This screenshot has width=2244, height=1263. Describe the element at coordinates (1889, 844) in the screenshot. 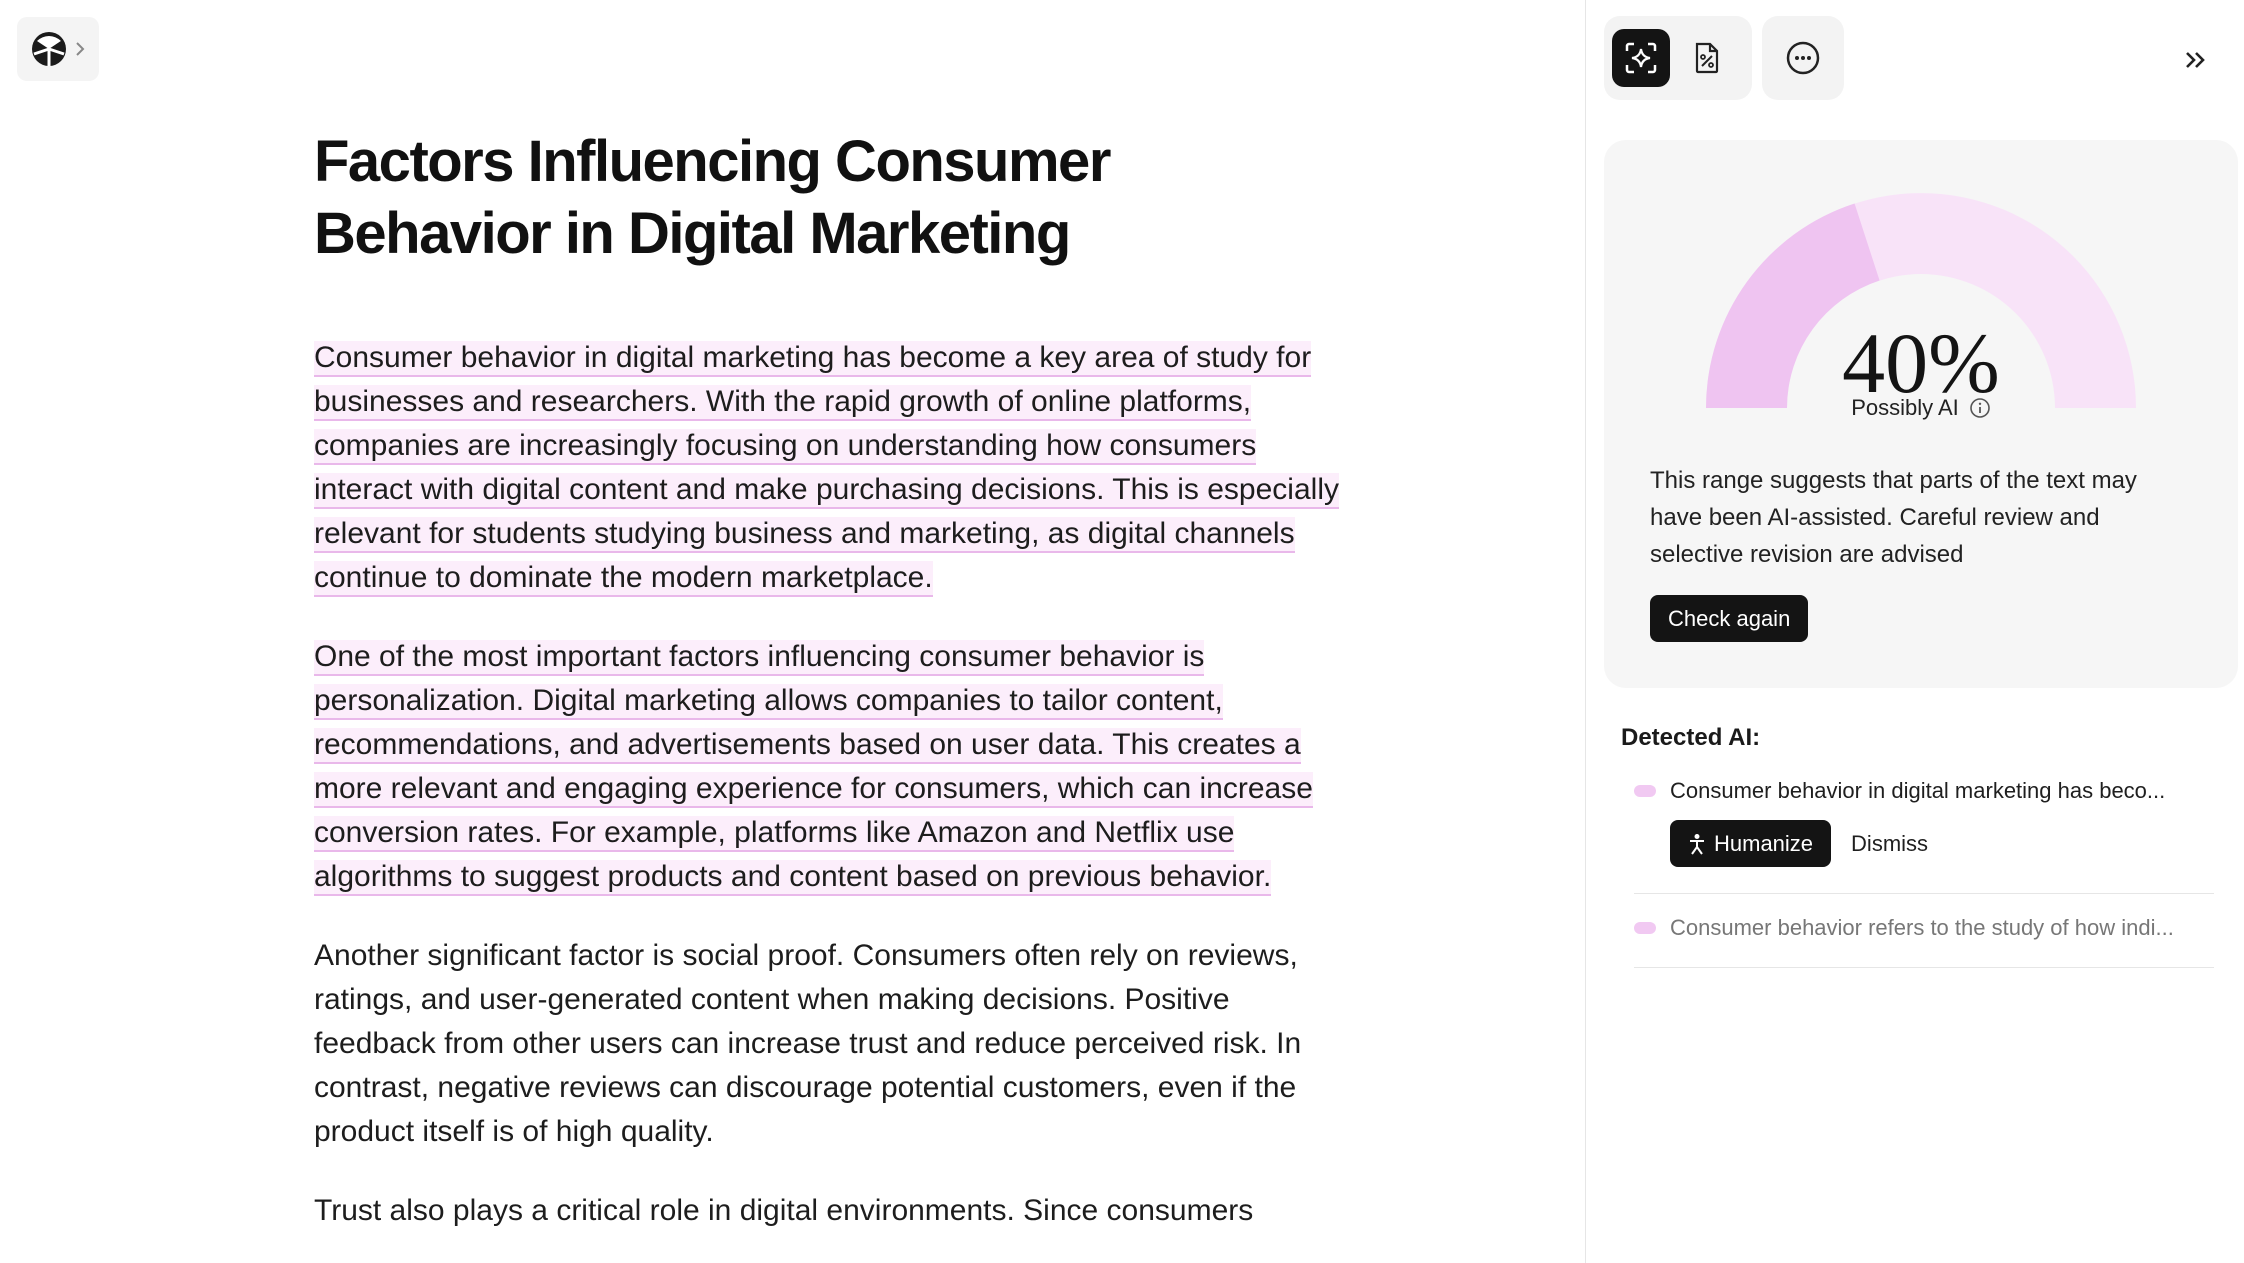

I see `dismiss-button: Dismiss` at that location.